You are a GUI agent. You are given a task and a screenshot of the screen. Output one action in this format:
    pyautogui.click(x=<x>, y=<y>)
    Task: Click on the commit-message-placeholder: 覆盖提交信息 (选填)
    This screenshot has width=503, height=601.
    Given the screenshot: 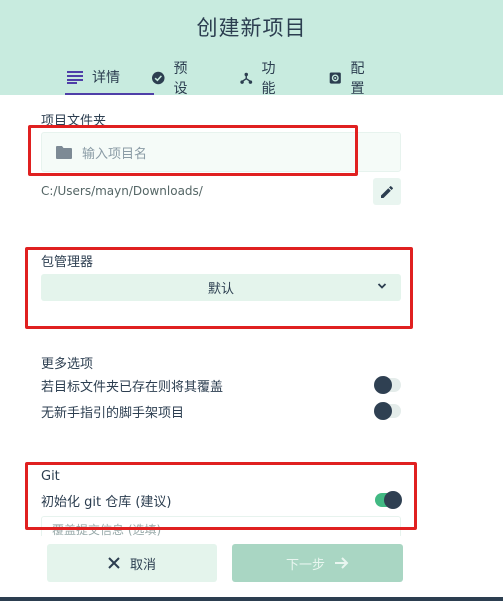 What is the action you would take?
    pyautogui.click(x=107, y=529)
    